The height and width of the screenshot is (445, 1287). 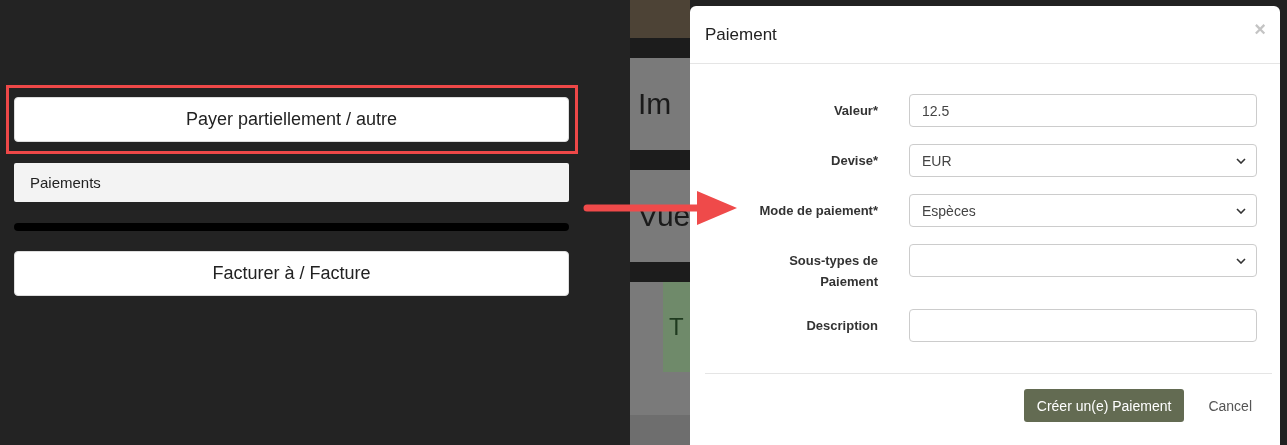 What do you see at coordinates (855, 111) in the screenshot?
I see `field-label: Valeur*` at bounding box center [855, 111].